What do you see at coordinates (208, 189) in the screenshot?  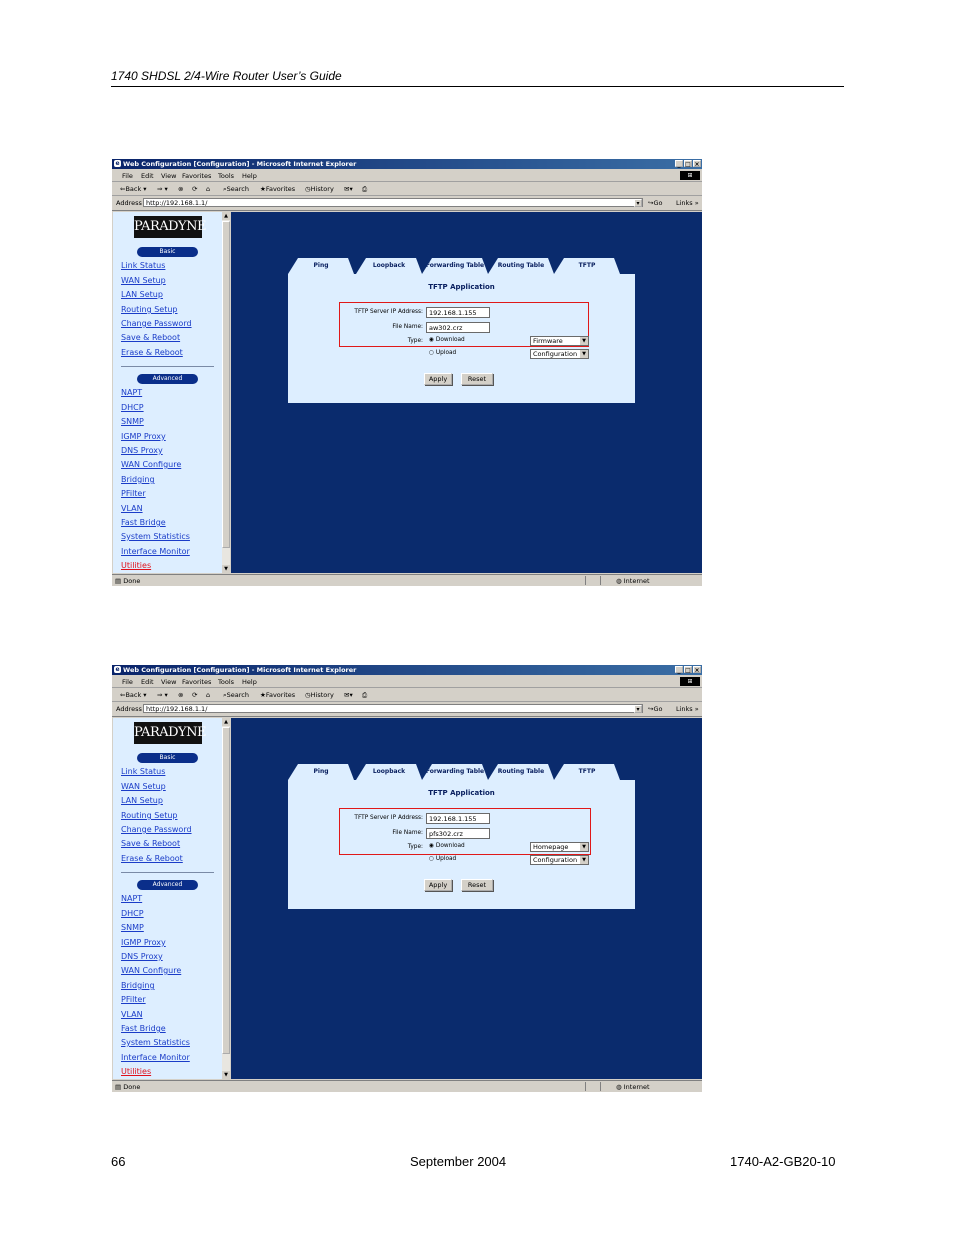 I see `home-icon: ⌂` at bounding box center [208, 189].